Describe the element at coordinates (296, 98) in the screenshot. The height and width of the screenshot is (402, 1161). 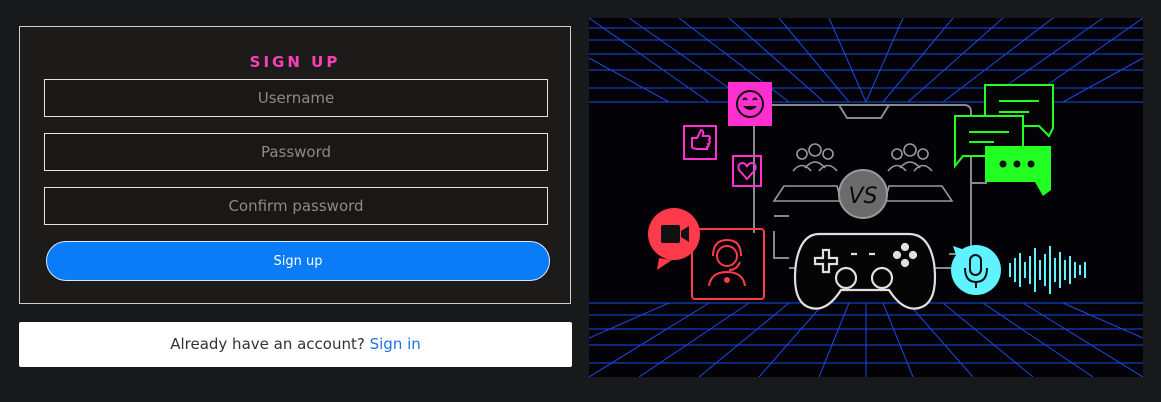
I see `username-input` at that location.